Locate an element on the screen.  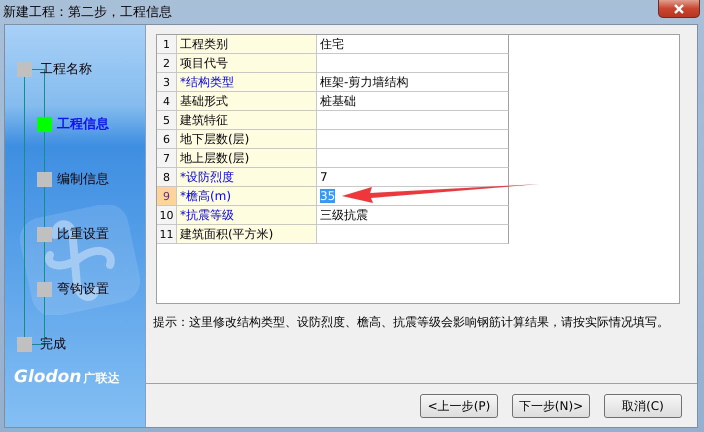
property-value: 三级抗震 is located at coordinates (413, 215).